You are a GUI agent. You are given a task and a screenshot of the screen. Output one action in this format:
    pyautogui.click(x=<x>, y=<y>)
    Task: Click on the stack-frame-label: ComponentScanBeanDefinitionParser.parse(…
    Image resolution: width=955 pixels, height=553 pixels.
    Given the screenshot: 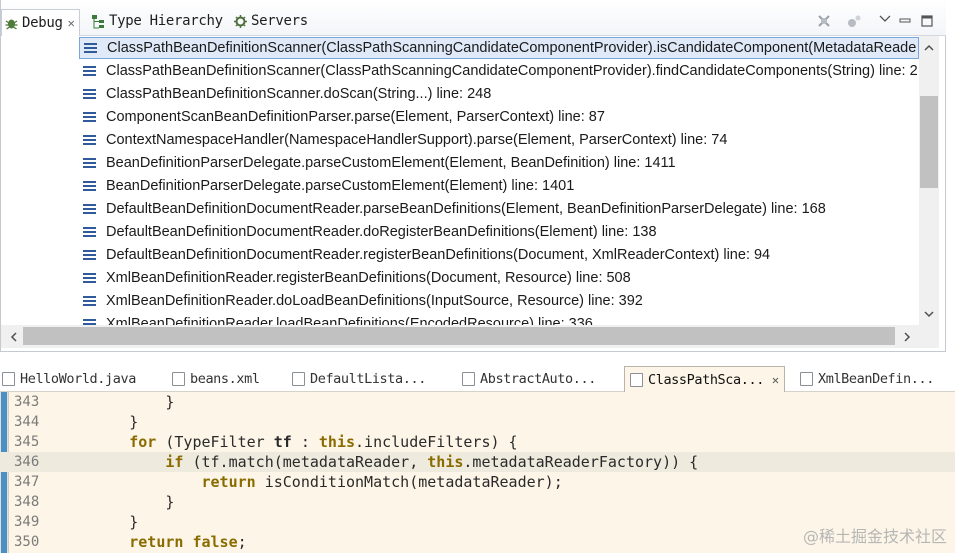 What is the action you would take?
    pyautogui.click(x=355, y=117)
    